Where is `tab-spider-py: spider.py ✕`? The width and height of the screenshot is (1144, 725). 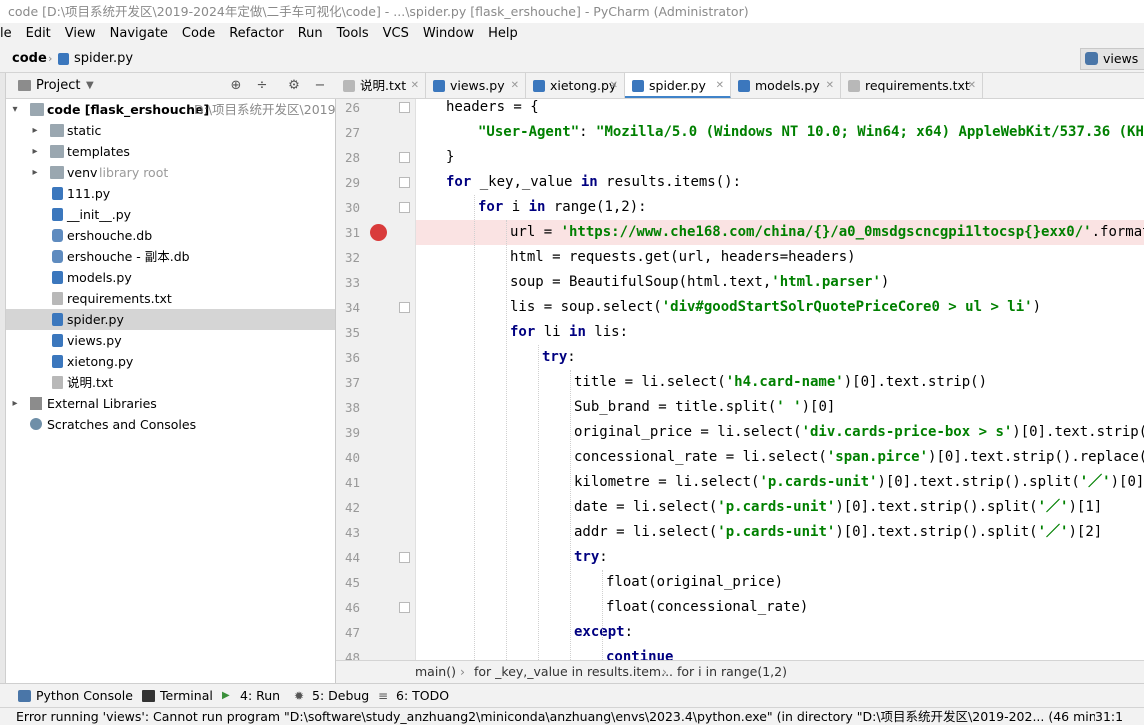
tab-spider-py: spider.py ✕ is located at coordinates (678, 85).